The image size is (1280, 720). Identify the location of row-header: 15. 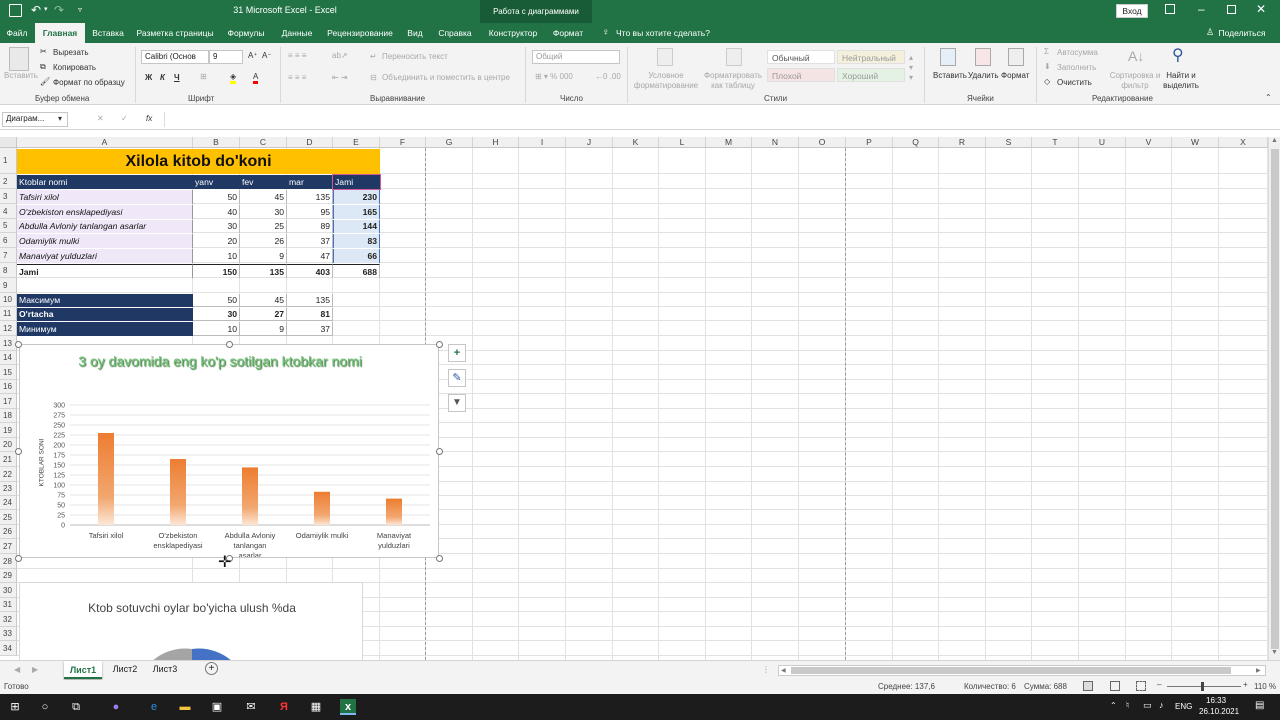
(8, 372).